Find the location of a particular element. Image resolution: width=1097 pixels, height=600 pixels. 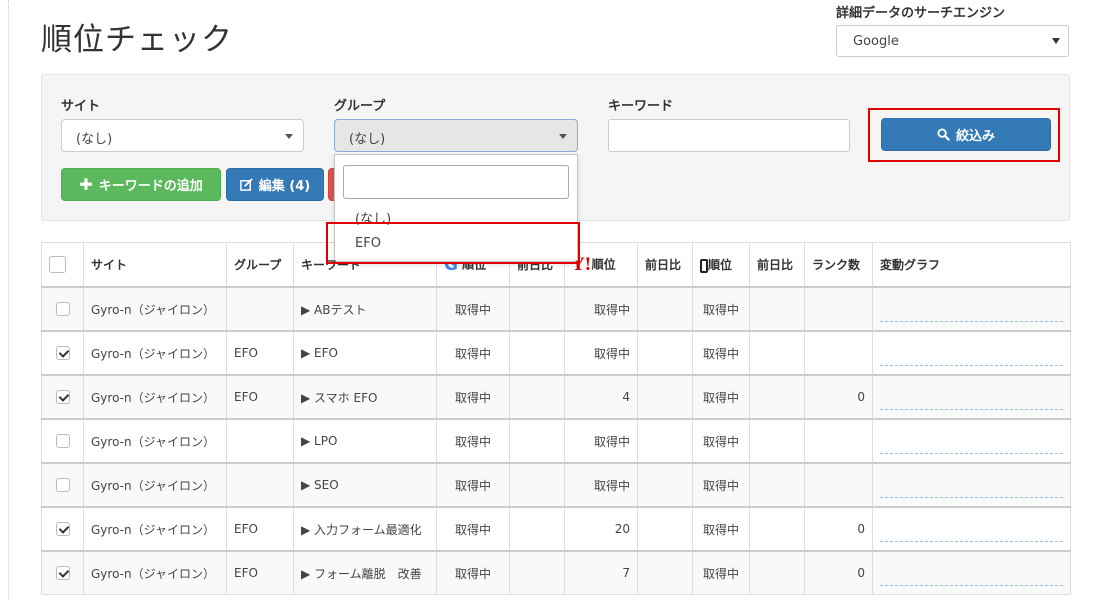

col-header-yahoo-prev: 前日比 is located at coordinates (665, 265).